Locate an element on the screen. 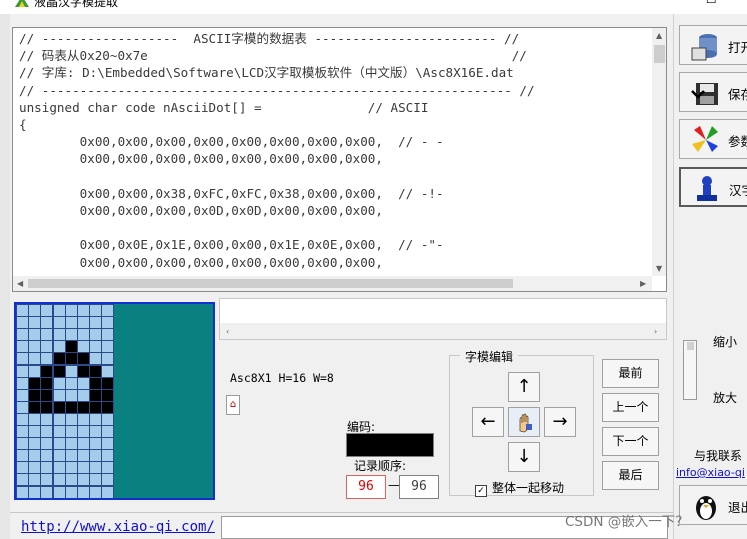  exit-button: 退出 is located at coordinates (713, 505).